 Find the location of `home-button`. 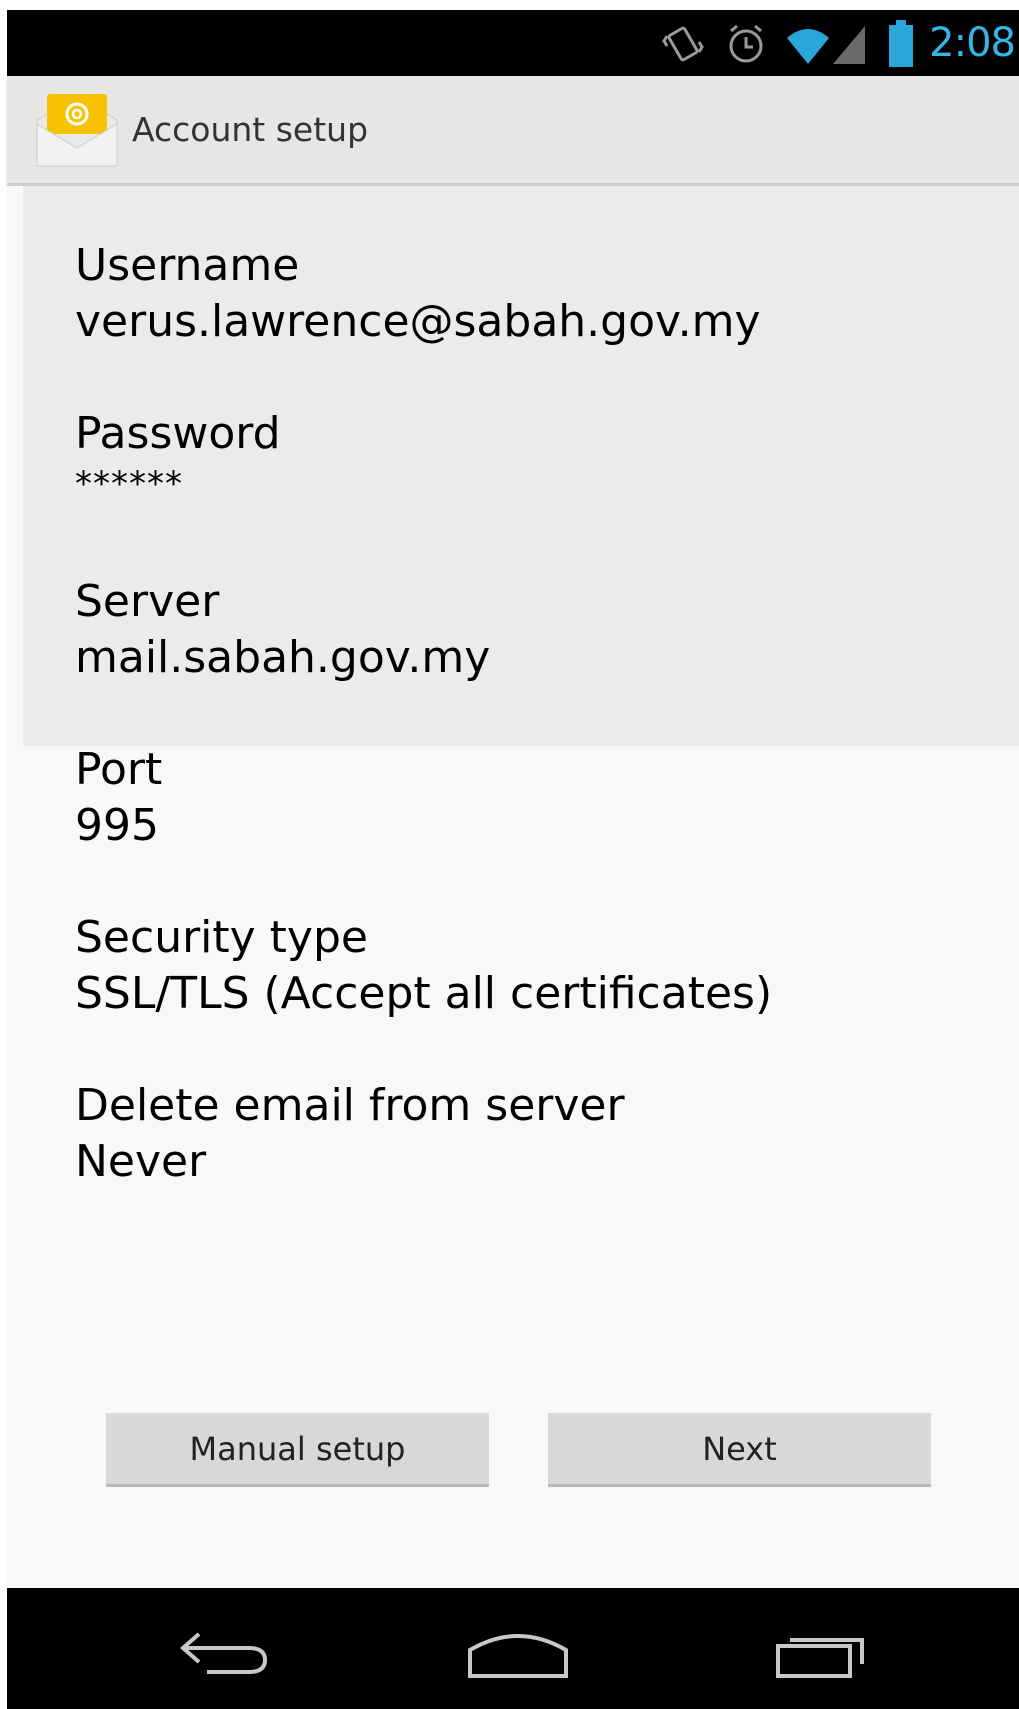

home-button is located at coordinates (518, 1648).